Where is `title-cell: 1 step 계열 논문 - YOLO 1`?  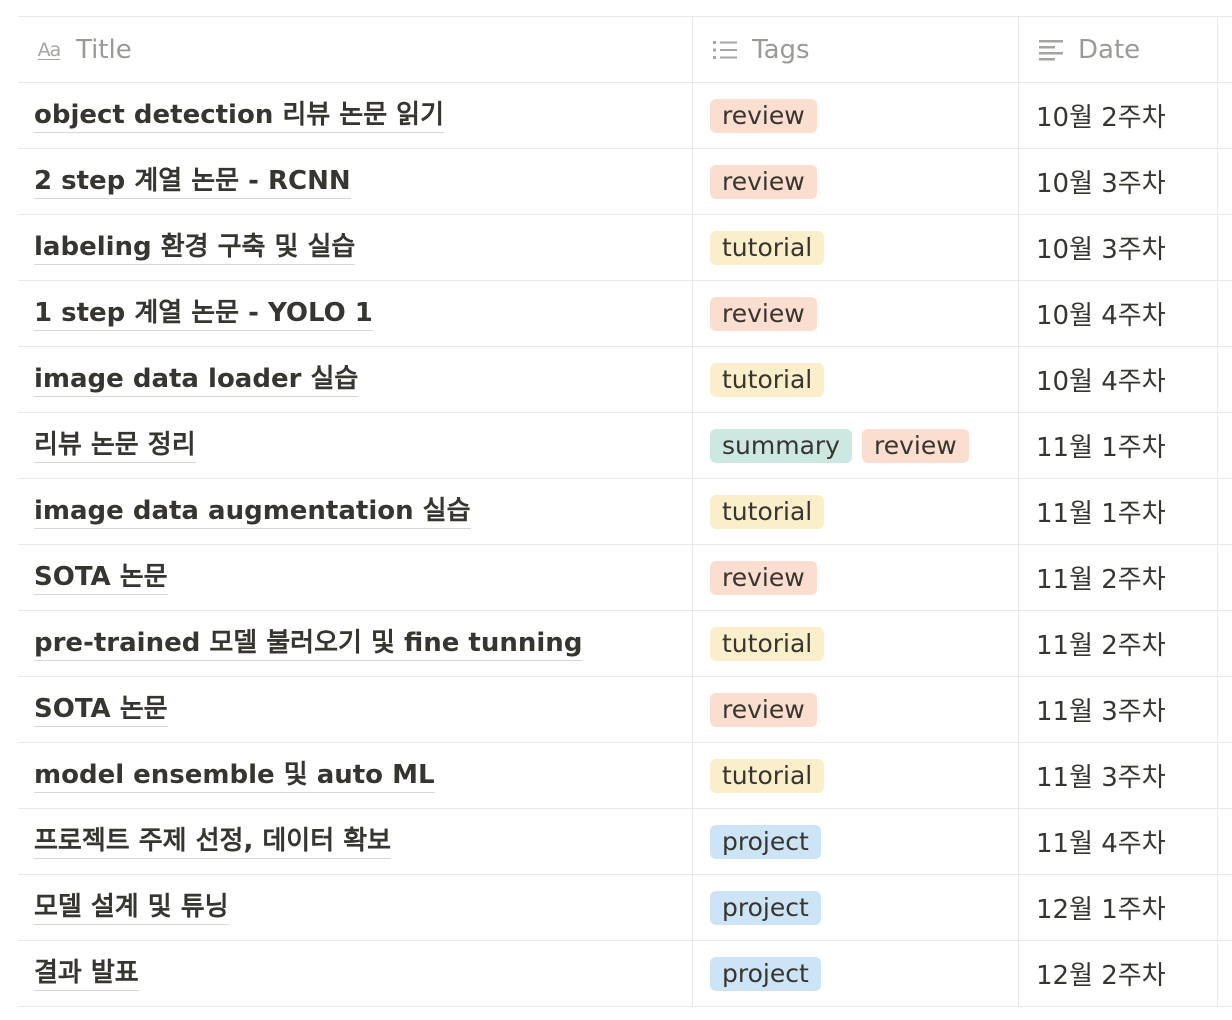
title-cell: 1 step 계열 논문 - YOLO 1 is located at coordinates (355, 313).